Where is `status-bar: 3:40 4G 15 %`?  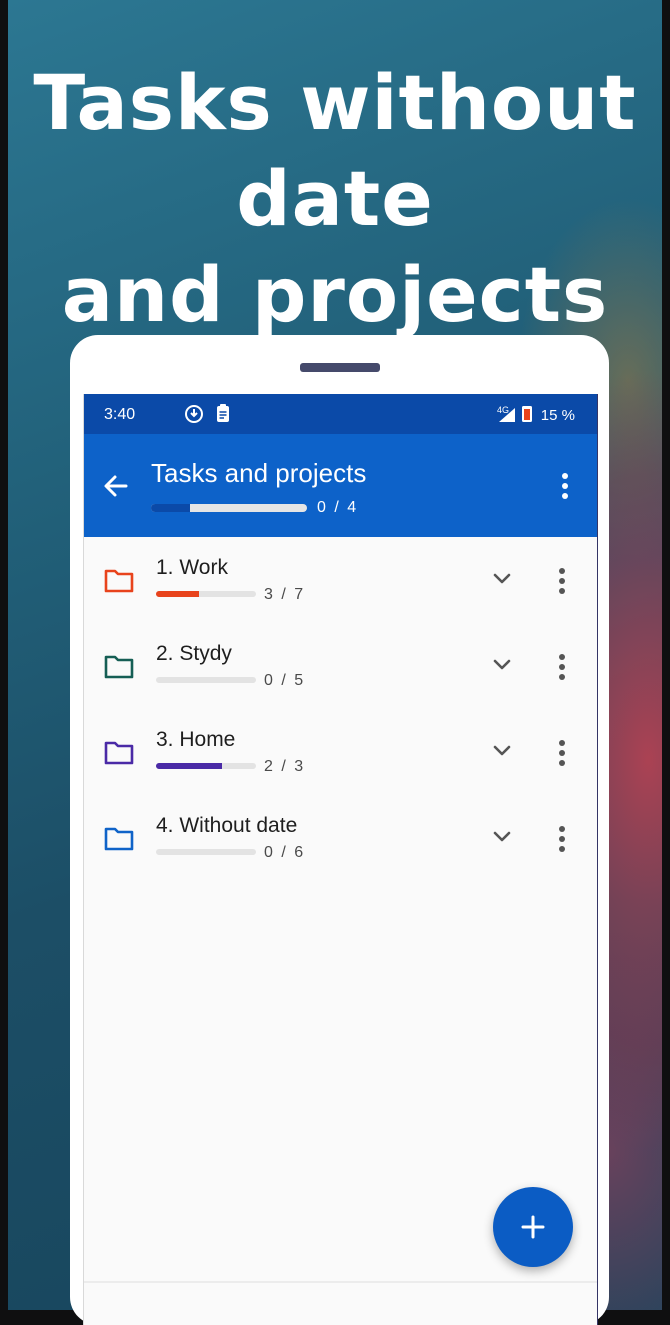 status-bar: 3:40 4G 15 % is located at coordinates (340, 414).